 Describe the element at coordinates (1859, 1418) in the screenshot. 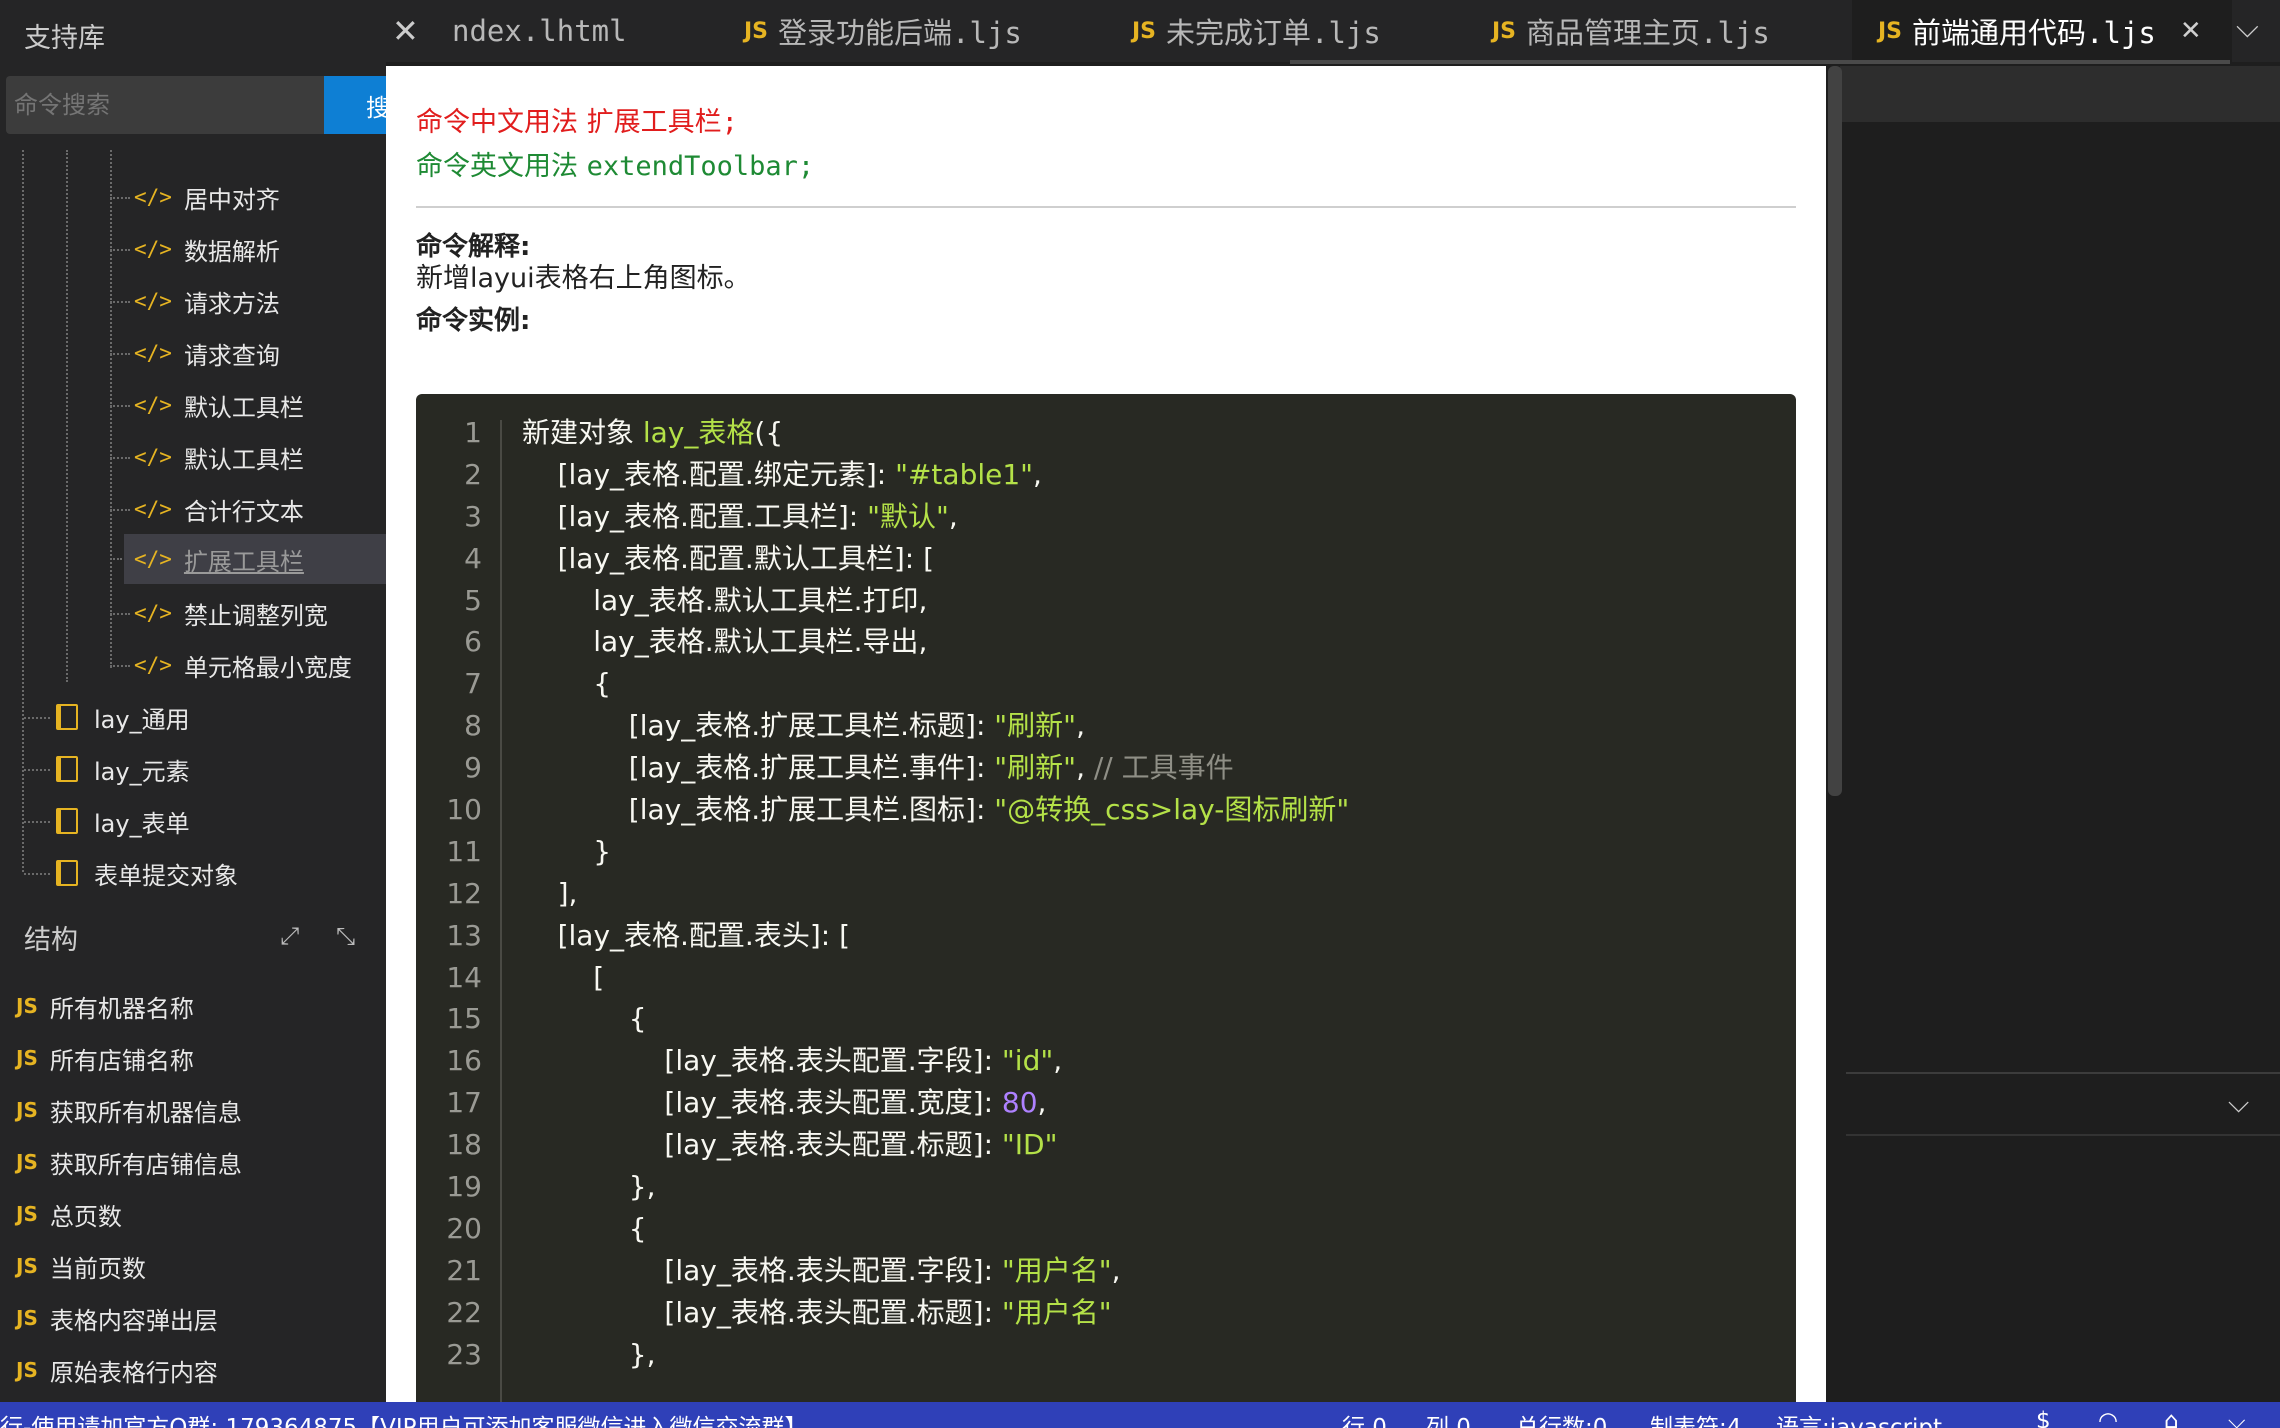

I see `status-language: 语言:javascript` at that location.